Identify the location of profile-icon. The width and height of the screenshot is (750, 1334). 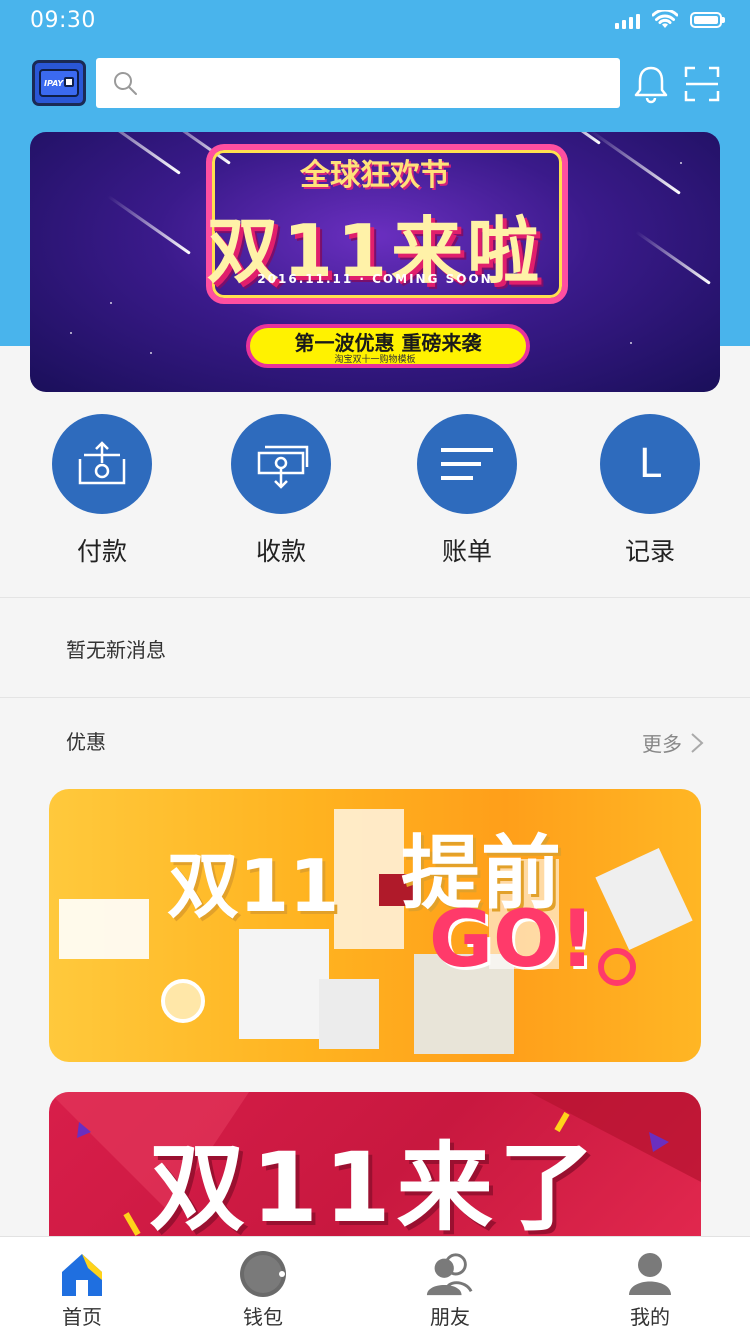
(650, 1274).